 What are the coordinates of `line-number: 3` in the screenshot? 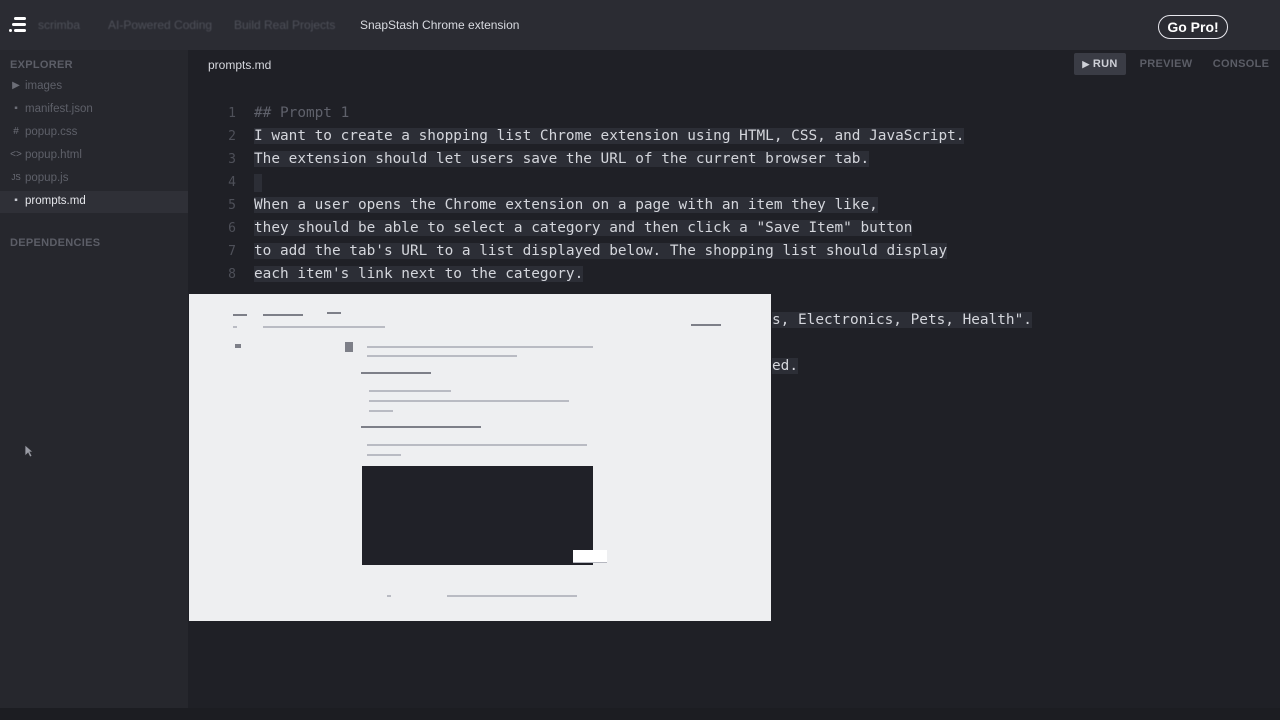 It's located at (232, 159).